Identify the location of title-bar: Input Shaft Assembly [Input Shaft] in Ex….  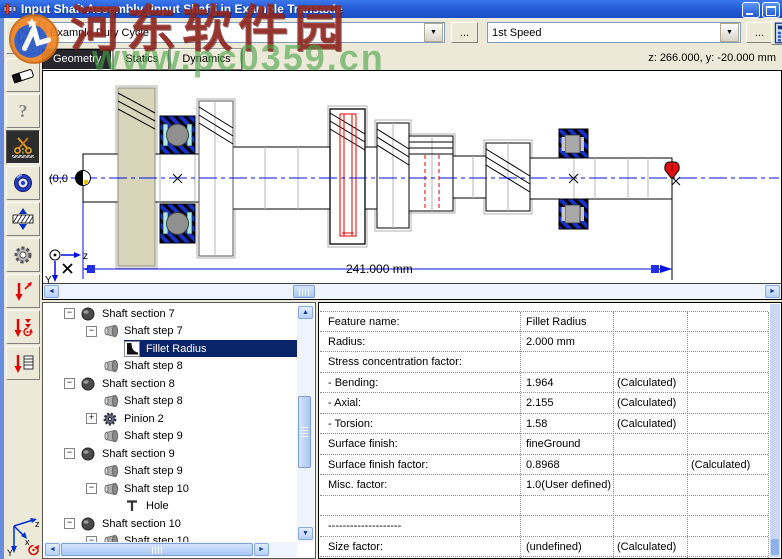
(391, 9).